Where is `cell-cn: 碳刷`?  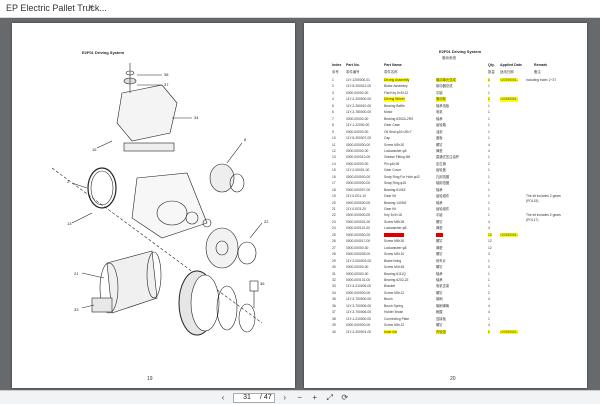 cell-cn: 碳刷 is located at coordinates (439, 299).